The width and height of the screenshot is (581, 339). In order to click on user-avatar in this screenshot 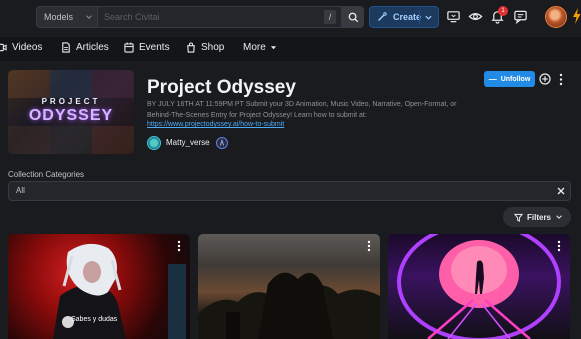, I will do `click(556, 17)`.